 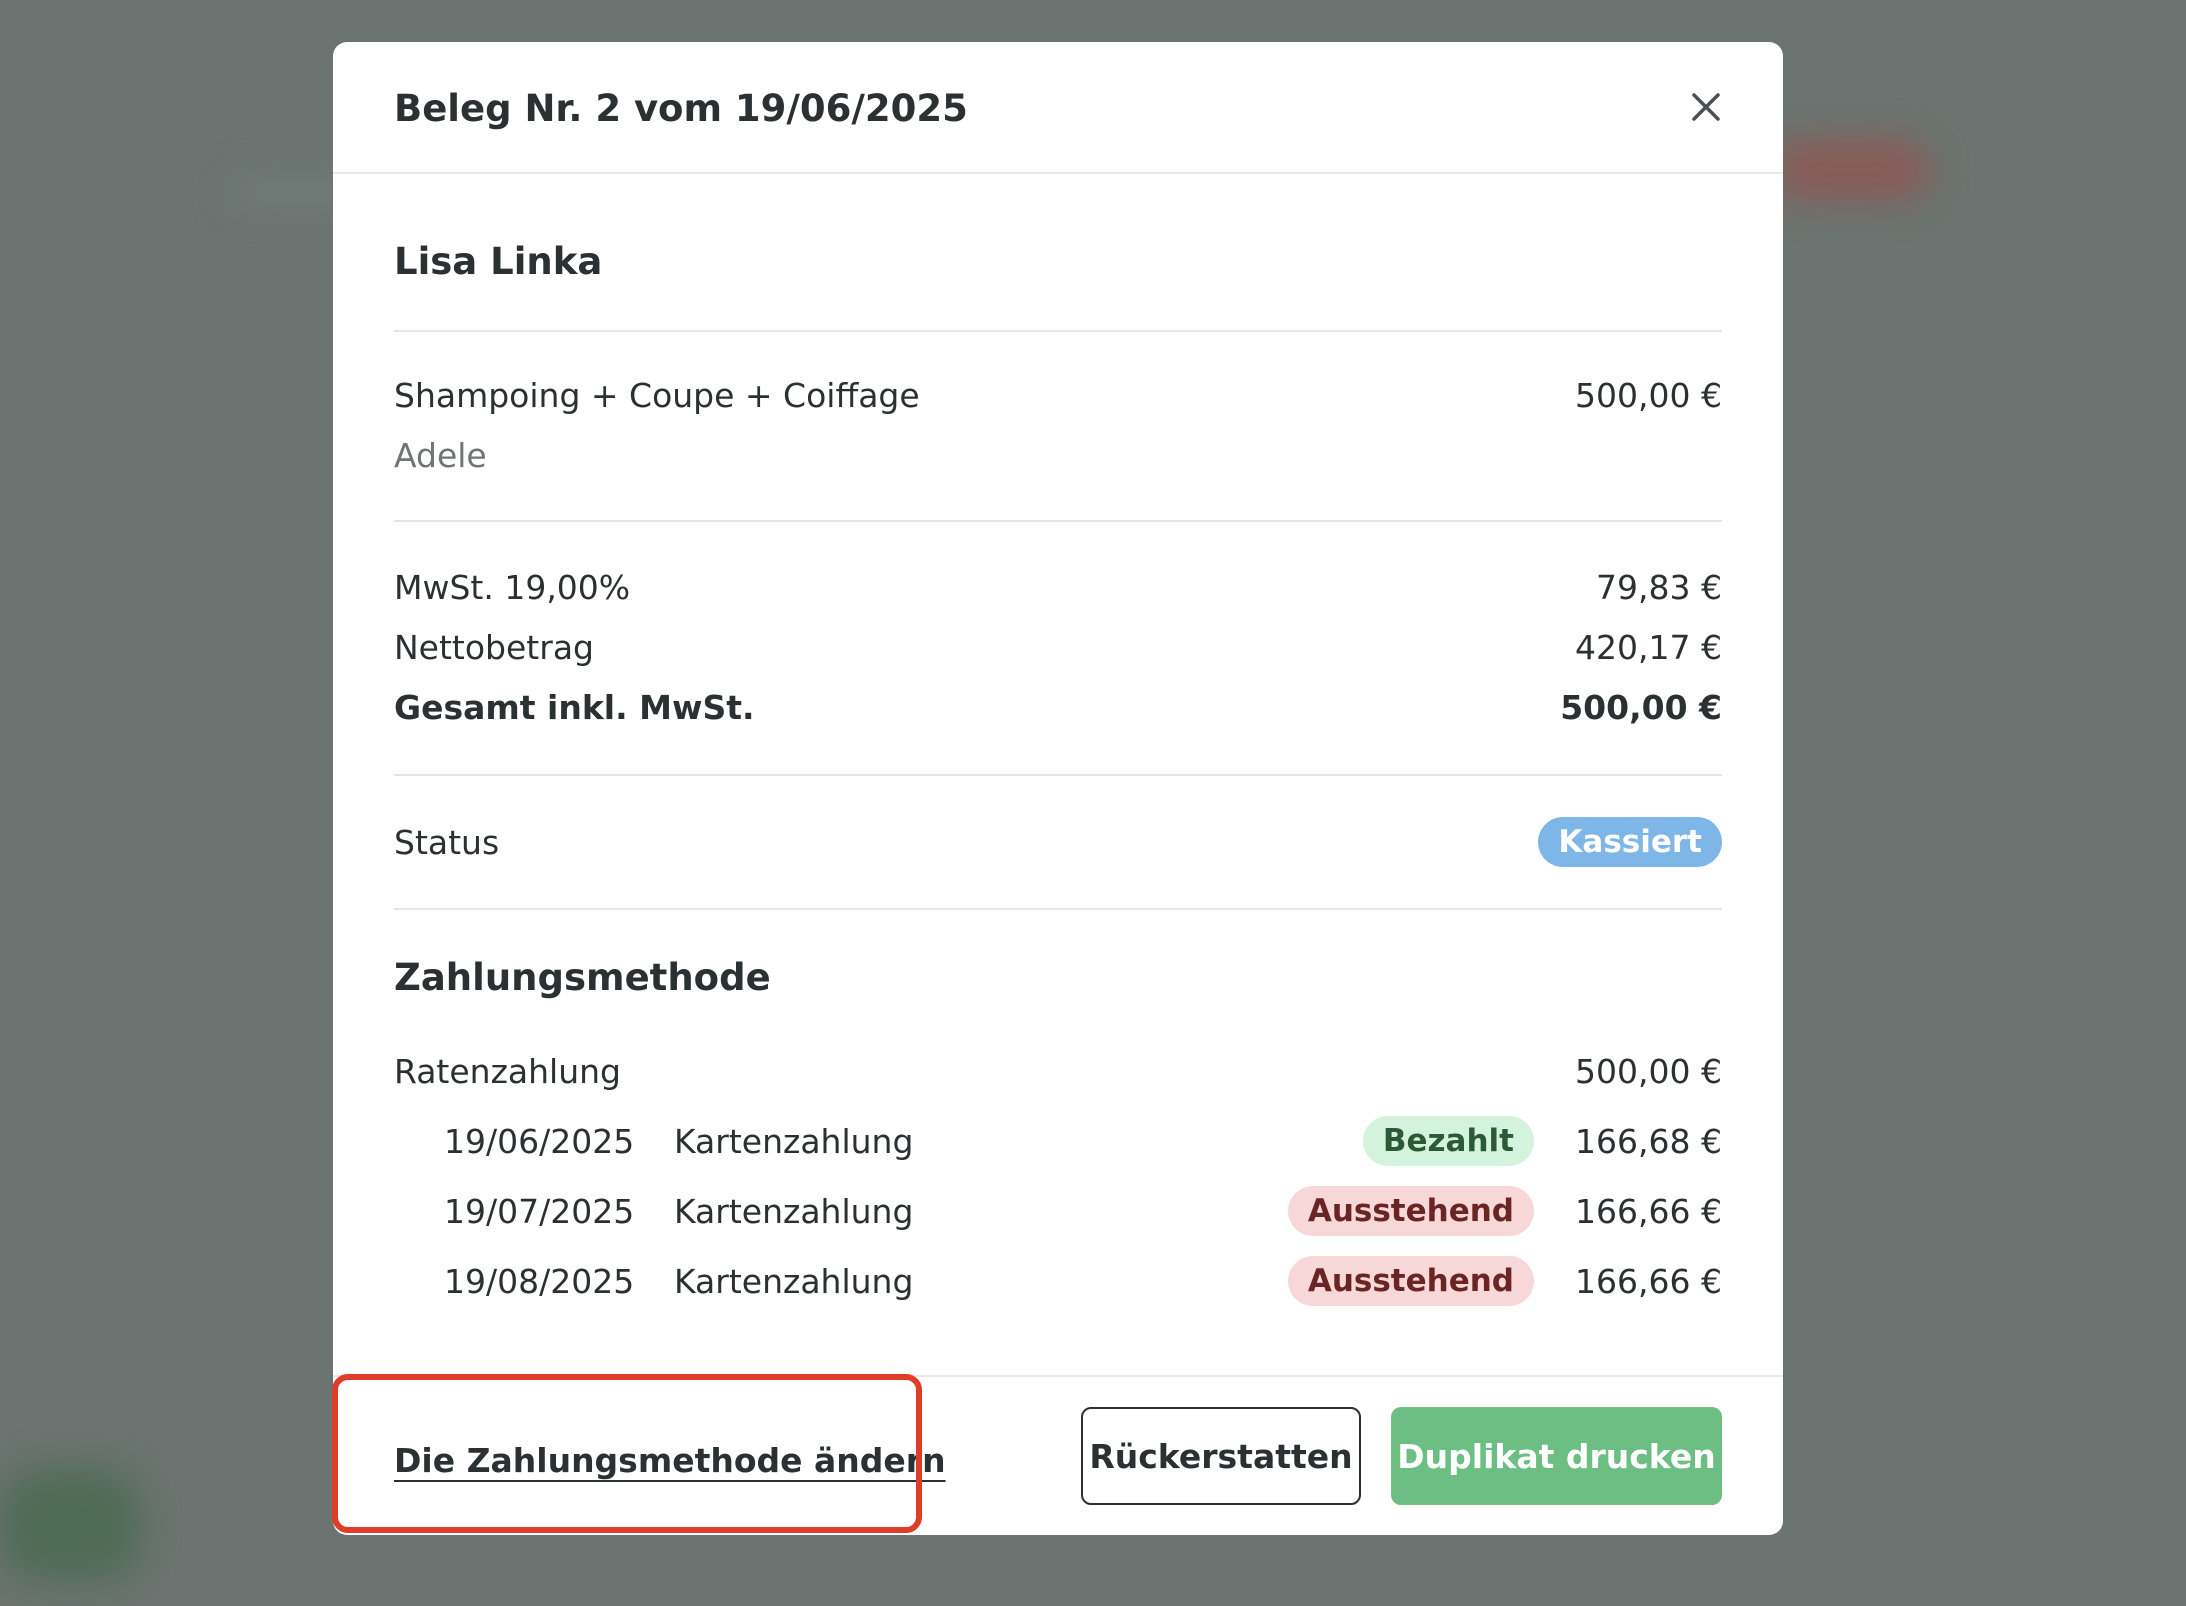 What do you see at coordinates (1648, 395) in the screenshot?
I see `service-price: 500,00 €` at bounding box center [1648, 395].